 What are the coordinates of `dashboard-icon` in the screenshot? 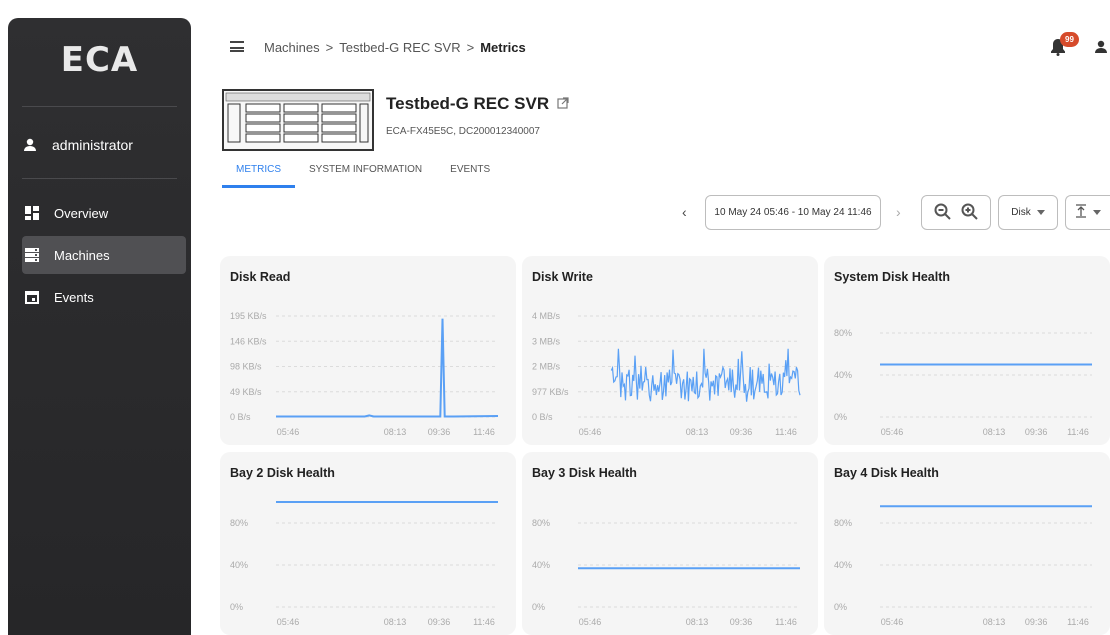 It's located at (32, 213).